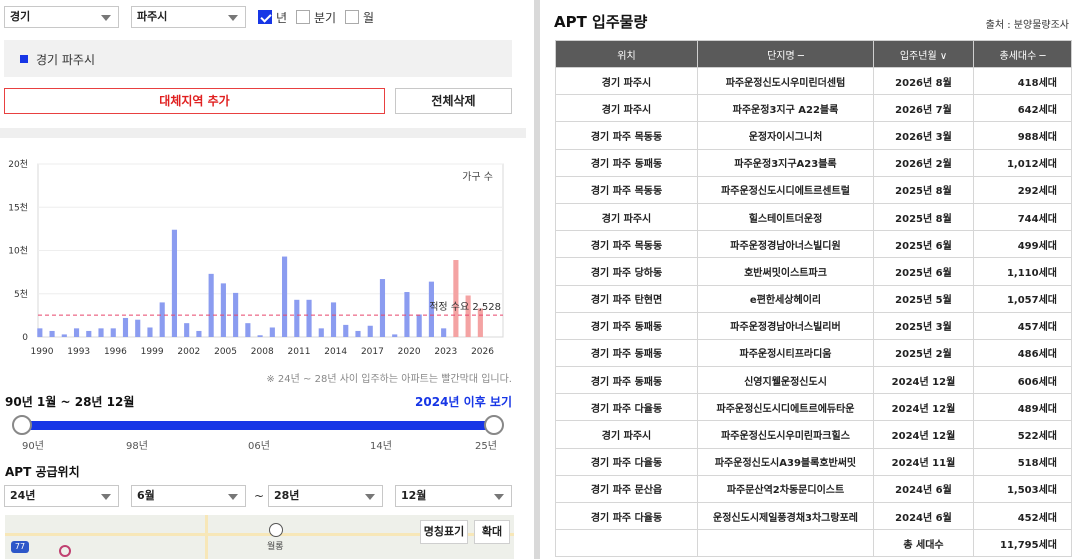 The width and height of the screenshot is (1075, 559). Describe the element at coordinates (923, 81) in the screenshot. I see `cell-move-in-date: 2026년 8월` at that location.